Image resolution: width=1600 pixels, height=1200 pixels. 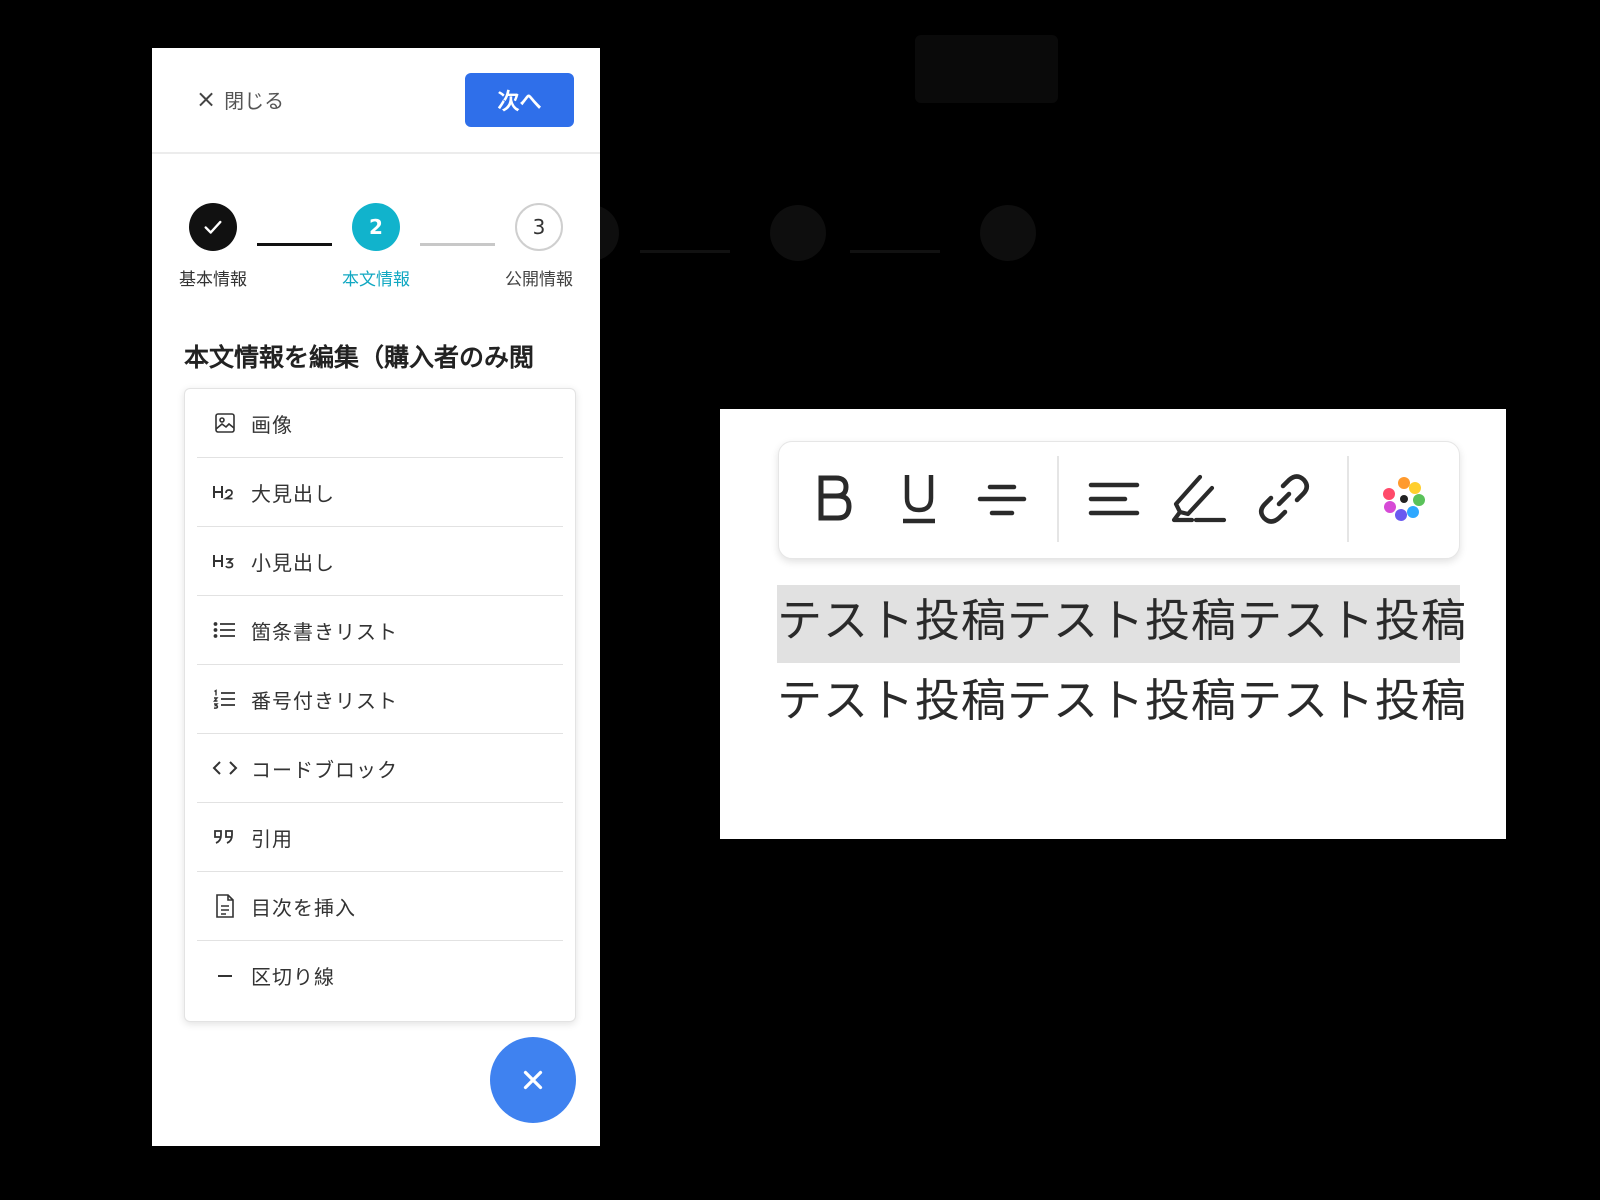 I want to click on menu-item-code-block: コードブロック, so click(x=380, y=768).